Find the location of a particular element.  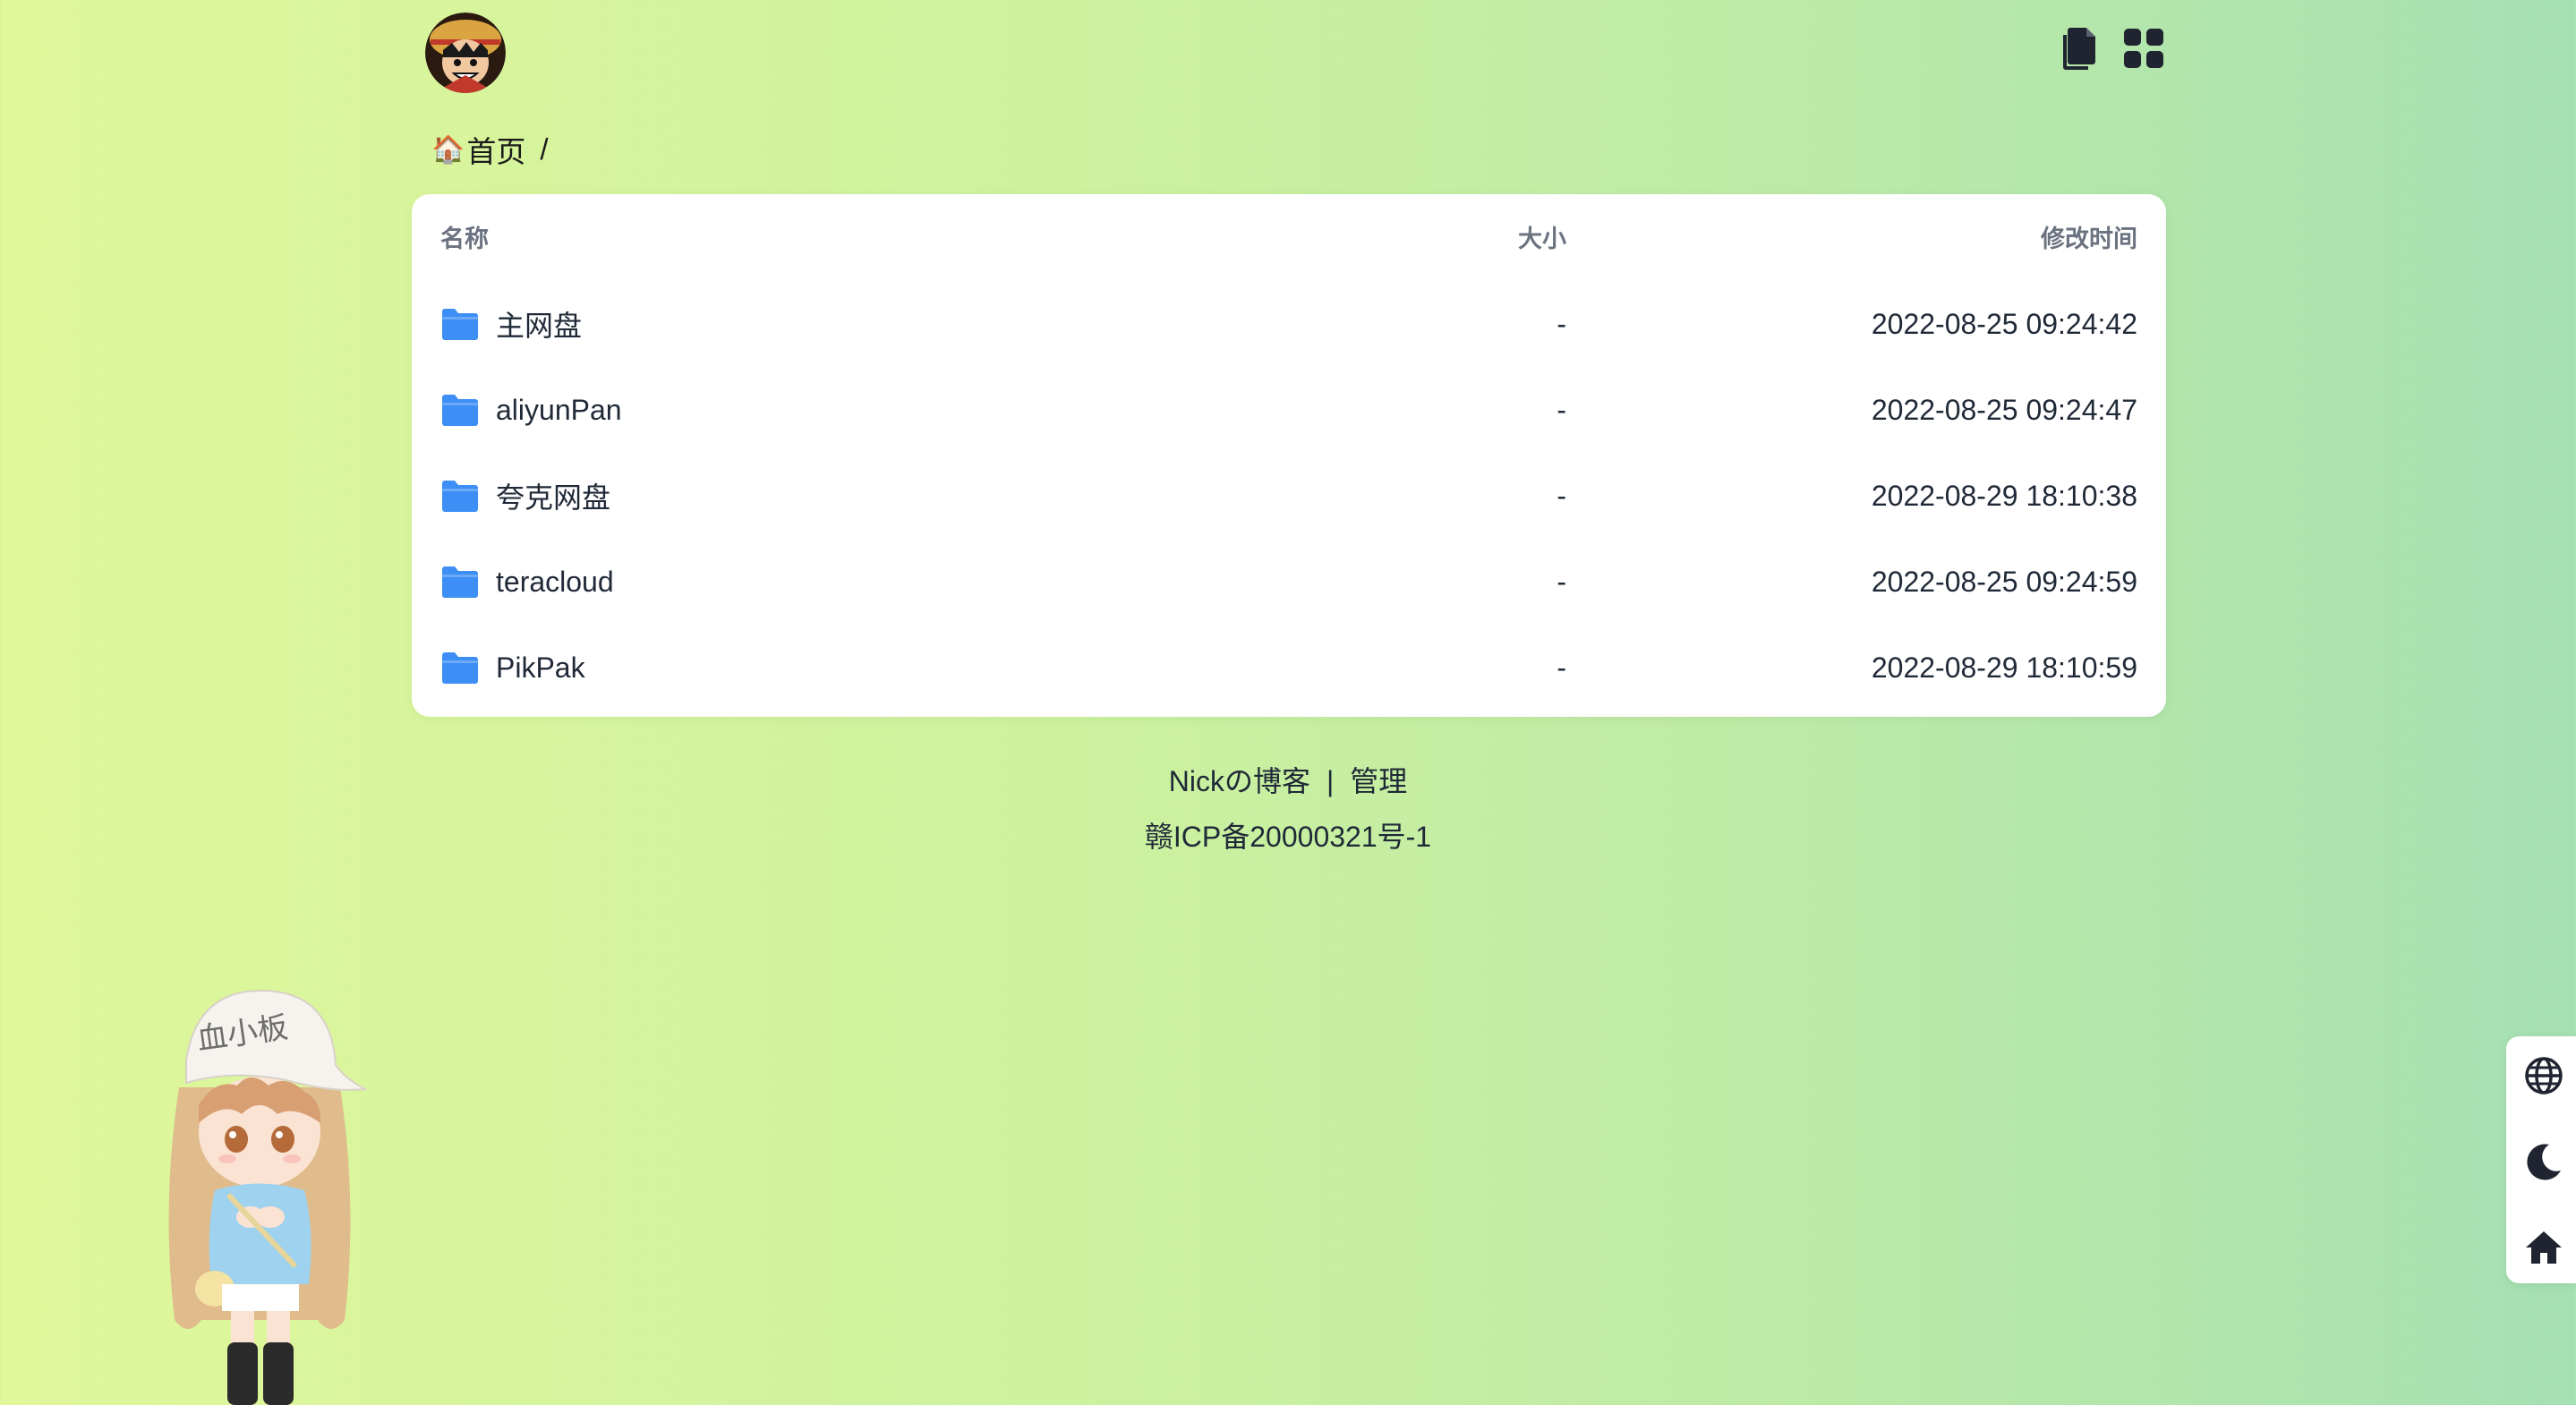

footer: Nickの博客 | 管理 赣ICP备20000321号-1 is located at coordinates (1288, 809).